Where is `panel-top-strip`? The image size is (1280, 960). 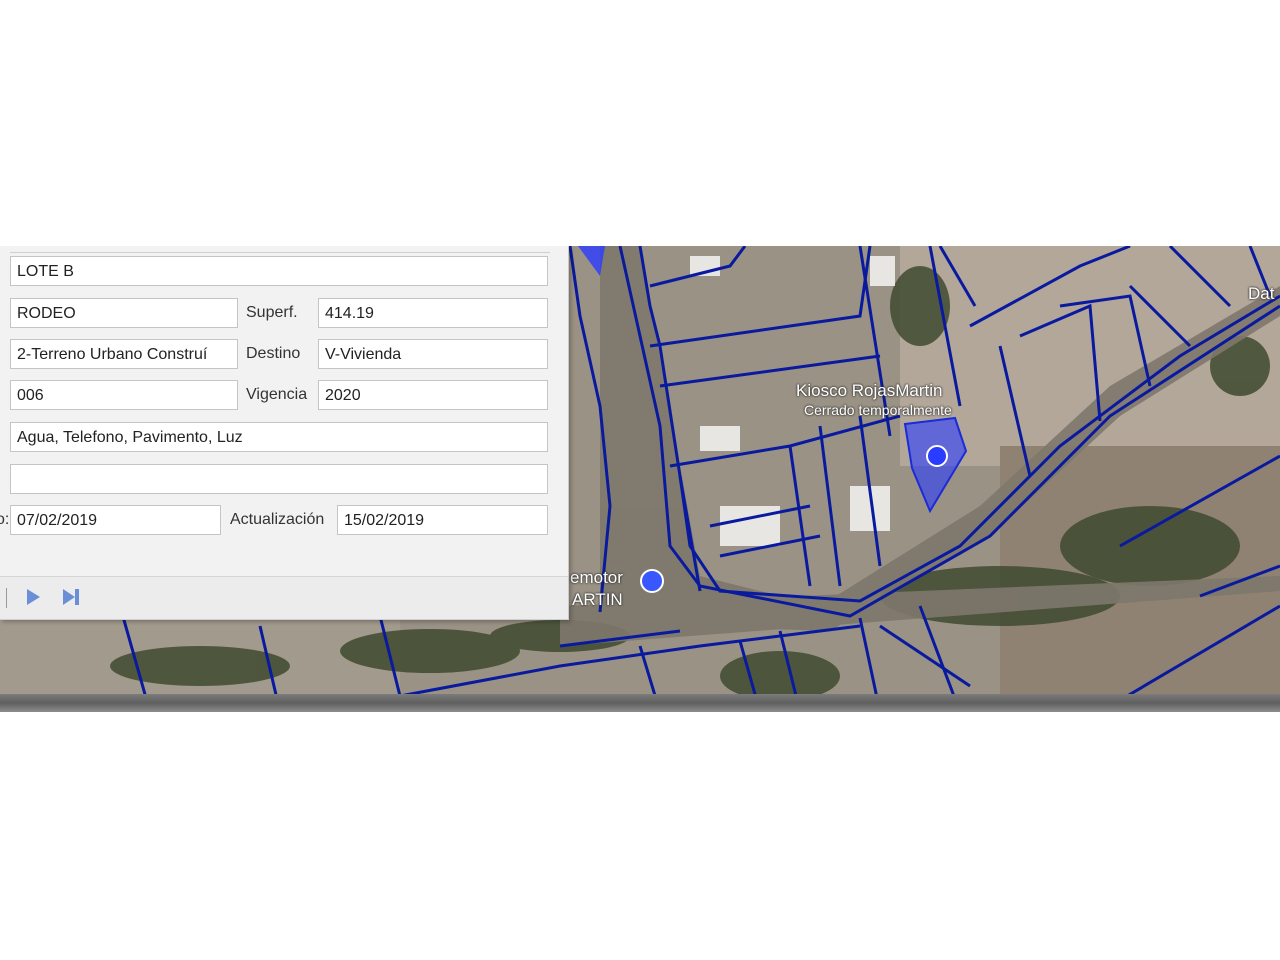 panel-top-strip is located at coordinates (280, 249).